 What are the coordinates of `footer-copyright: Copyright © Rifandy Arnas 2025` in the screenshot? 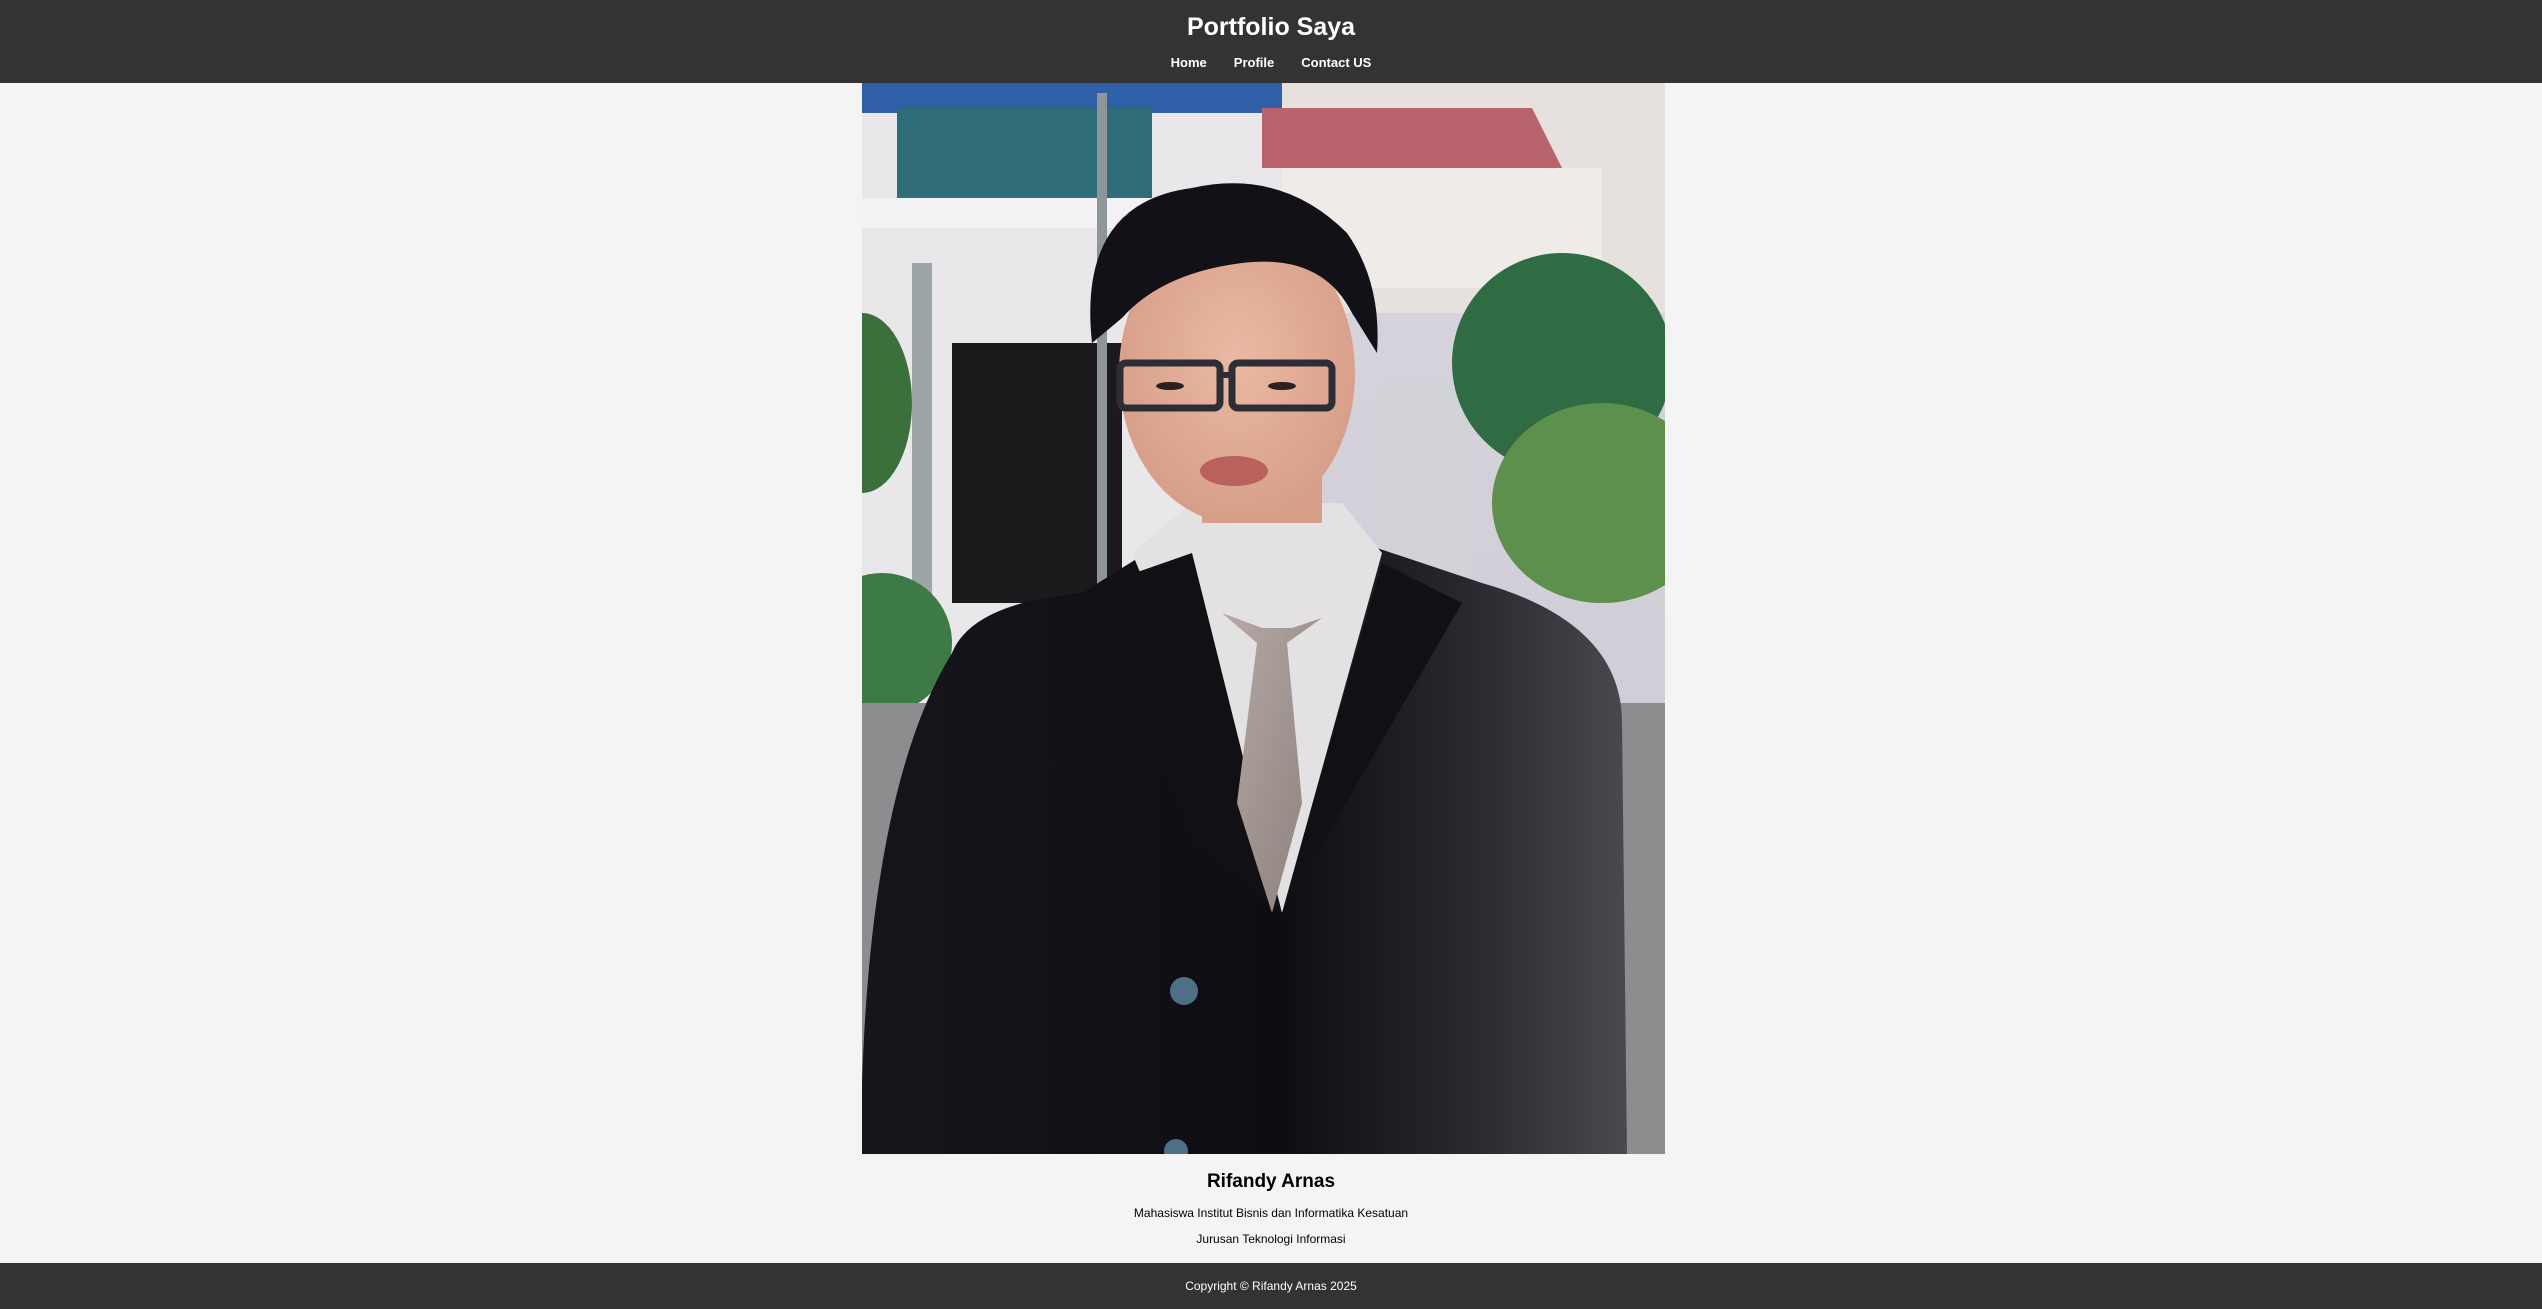 It's located at (1271, 1286).